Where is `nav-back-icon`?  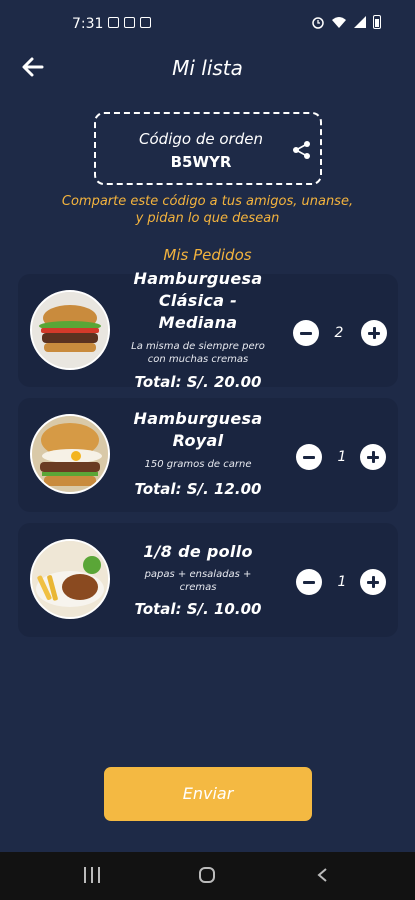
nav-back-icon is located at coordinates (323, 875).